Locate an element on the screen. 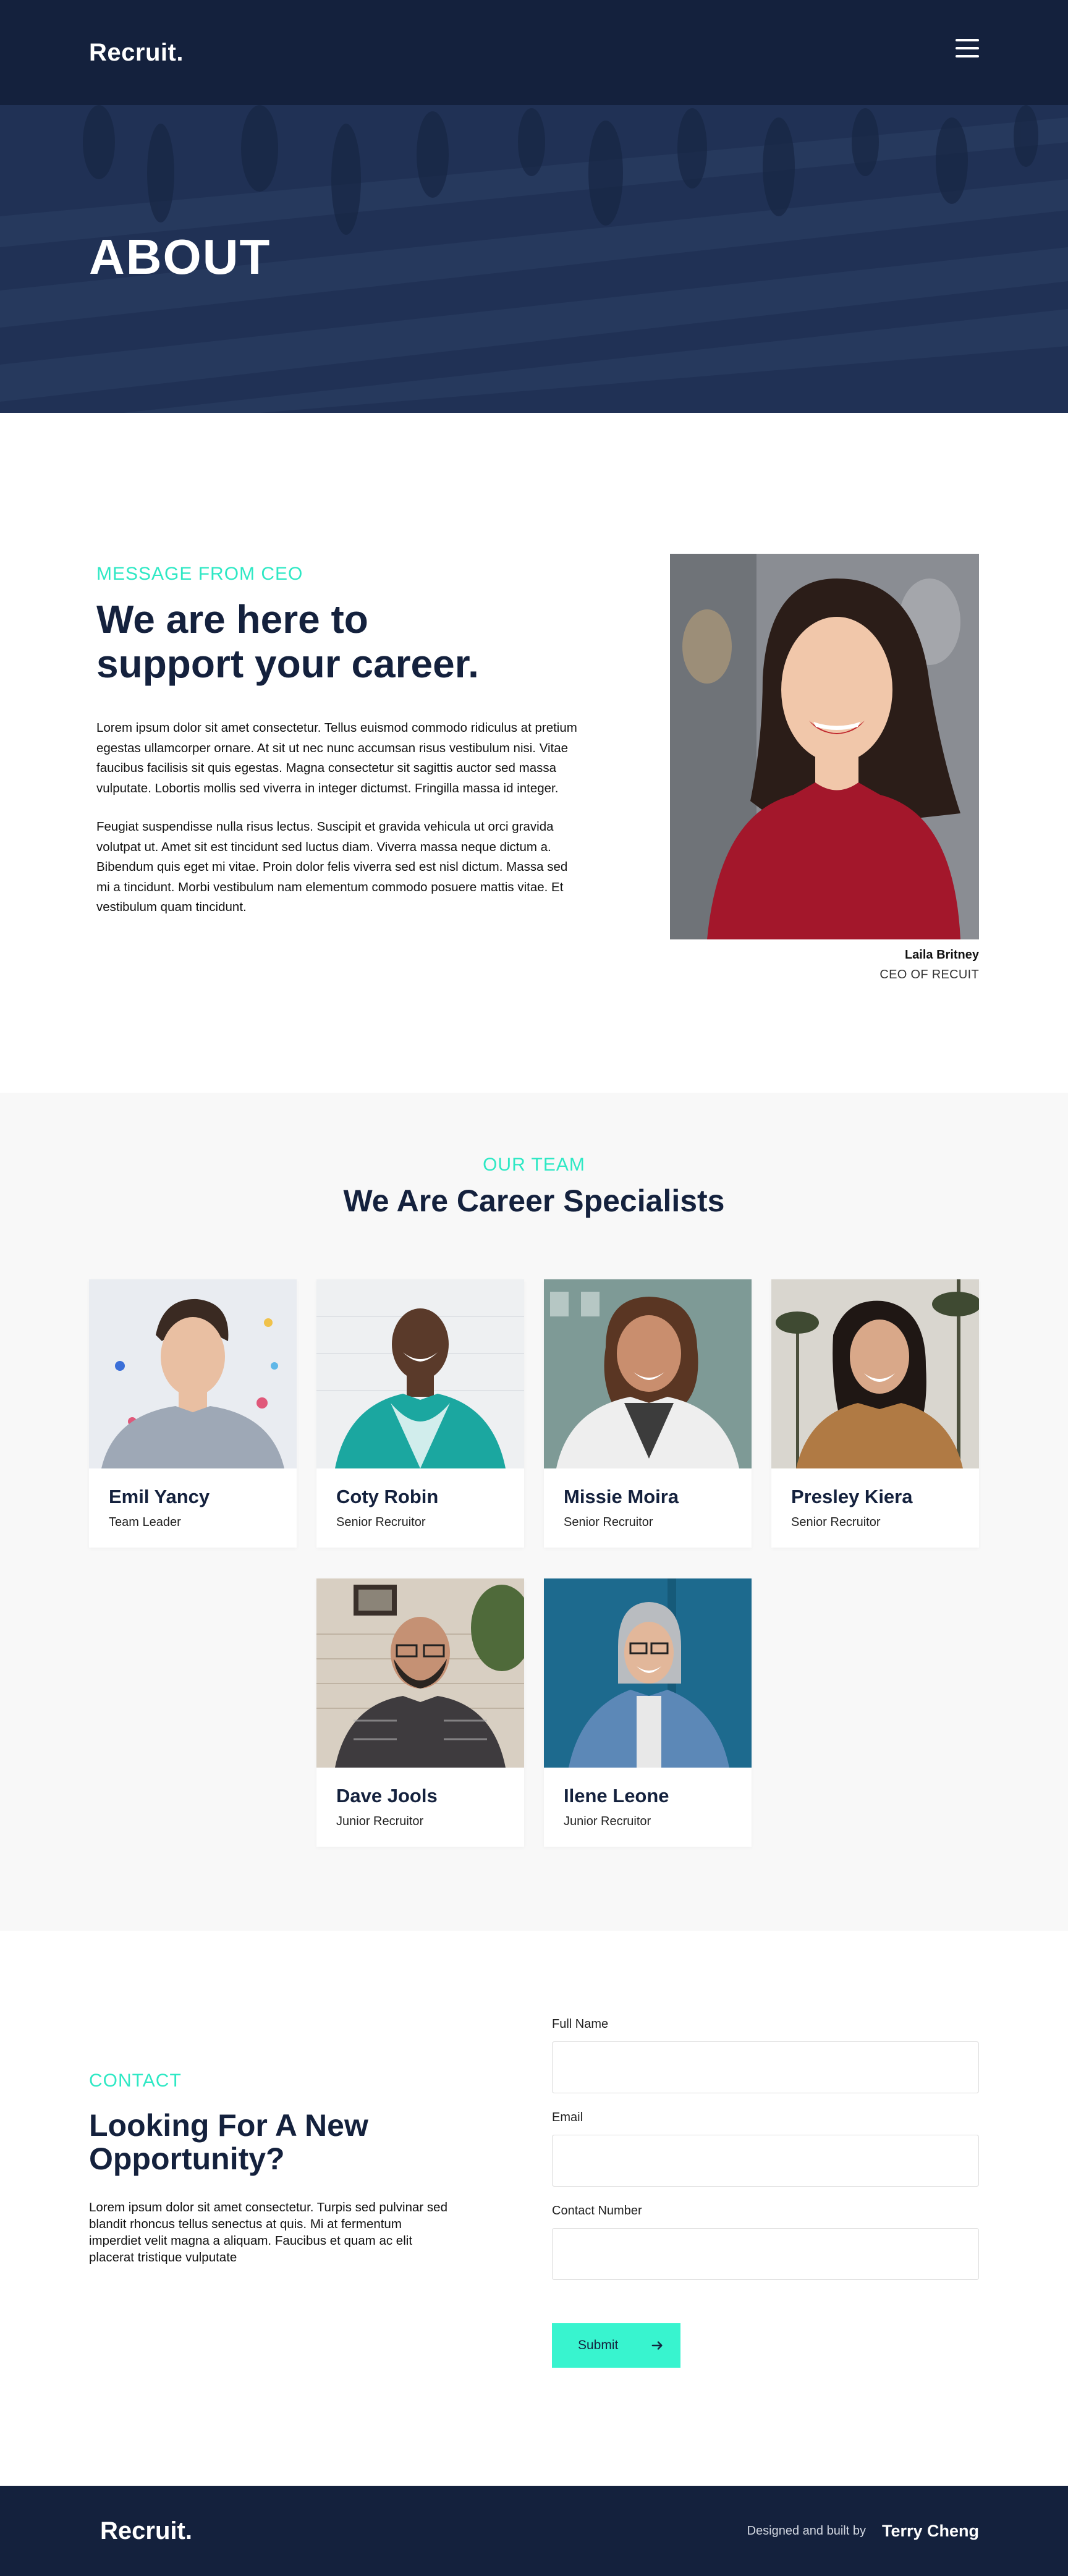  full-name-group: Full Name is located at coordinates (765, 2055).